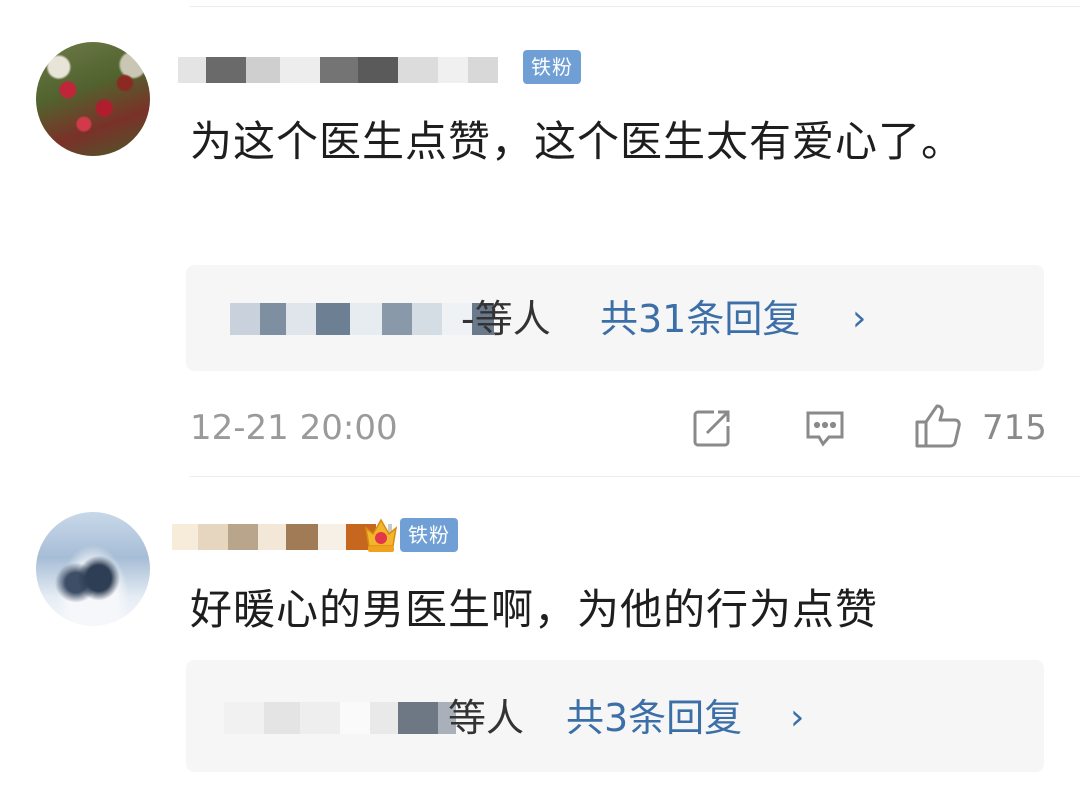  What do you see at coordinates (712, 428) in the screenshot?
I see `share-icon` at bounding box center [712, 428].